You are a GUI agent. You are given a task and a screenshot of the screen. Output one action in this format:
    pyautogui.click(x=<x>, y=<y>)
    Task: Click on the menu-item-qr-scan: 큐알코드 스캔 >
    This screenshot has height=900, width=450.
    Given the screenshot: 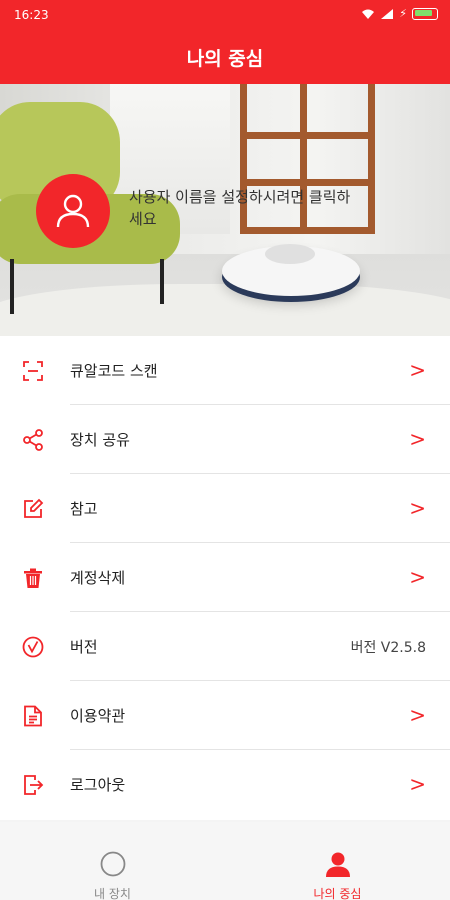 What is the action you would take?
    pyautogui.click(x=225, y=370)
    